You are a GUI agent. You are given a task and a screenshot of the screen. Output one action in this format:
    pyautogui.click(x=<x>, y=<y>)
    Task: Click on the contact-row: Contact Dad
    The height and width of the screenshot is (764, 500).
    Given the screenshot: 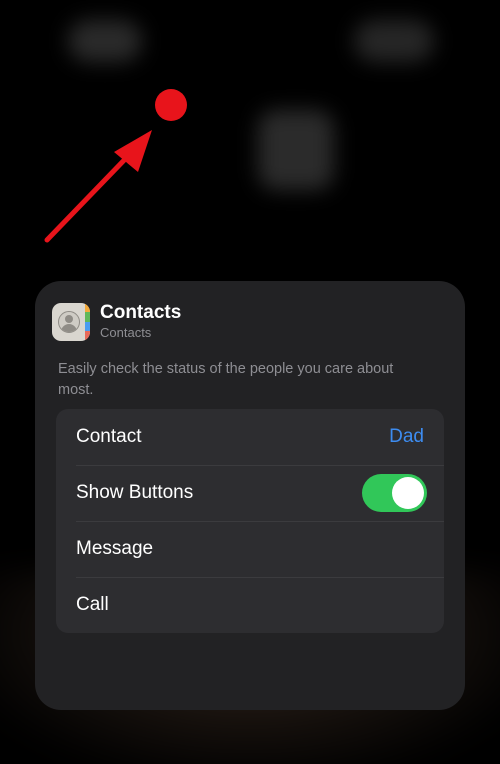 What is the action you would take?
    pyautogui.click(x=250, y=437)
    